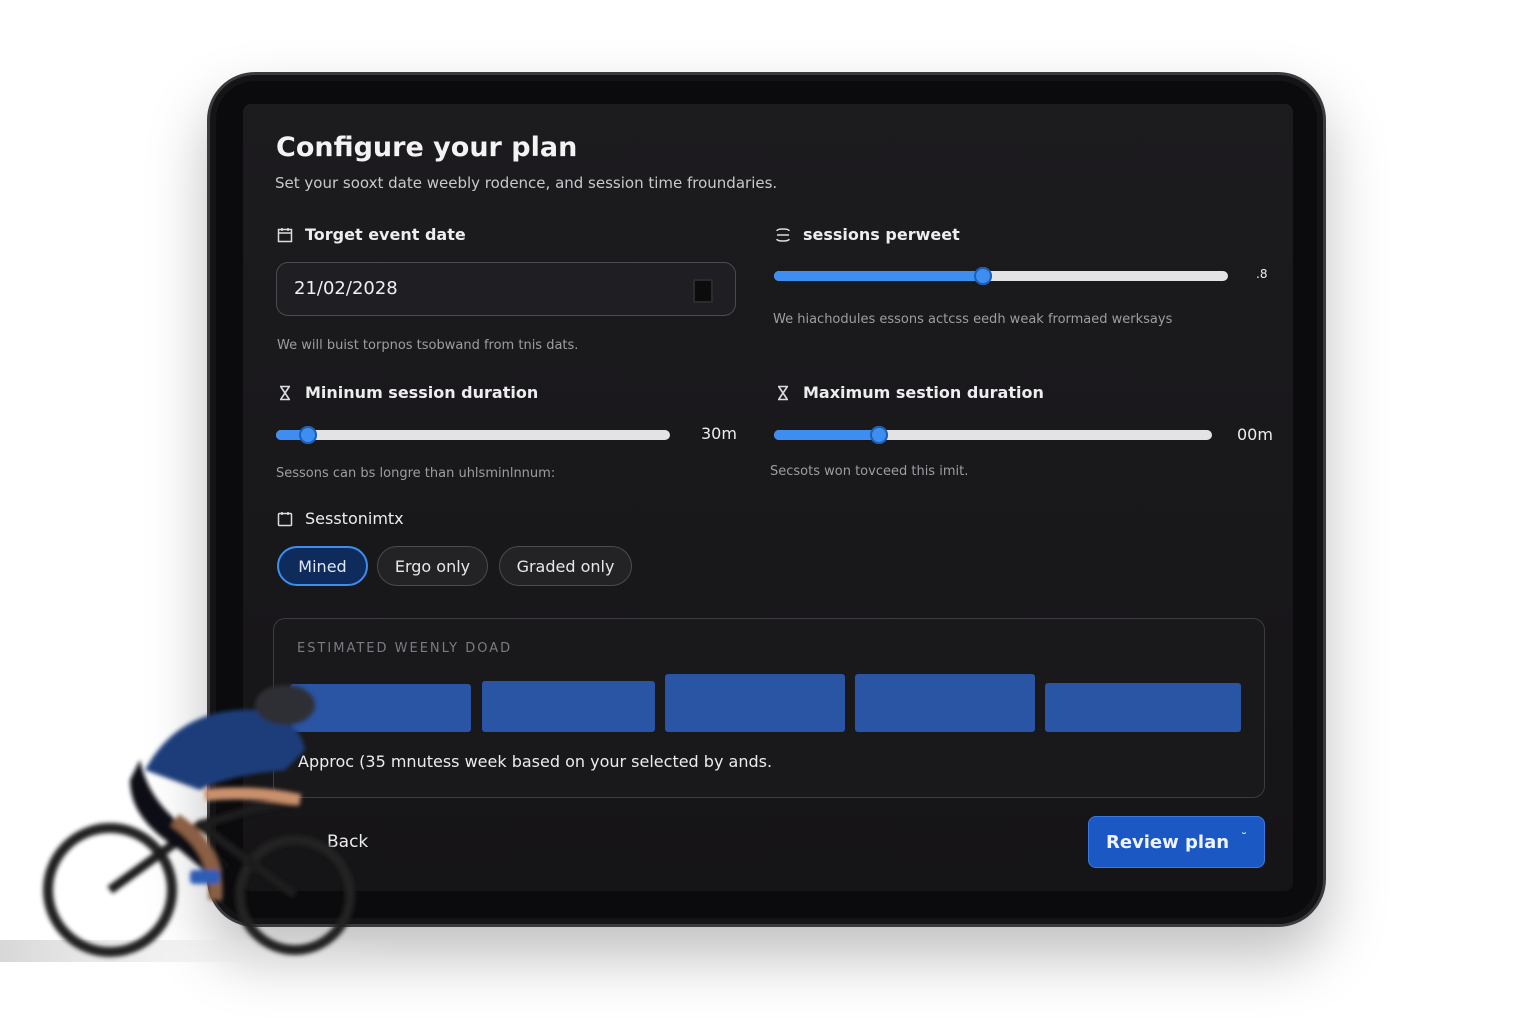 The image size is (1536, 1024). What do you see at coordinates (199, 821) in the screenshot?
I see `cyclist-figure` at bounding box center [199, 821].